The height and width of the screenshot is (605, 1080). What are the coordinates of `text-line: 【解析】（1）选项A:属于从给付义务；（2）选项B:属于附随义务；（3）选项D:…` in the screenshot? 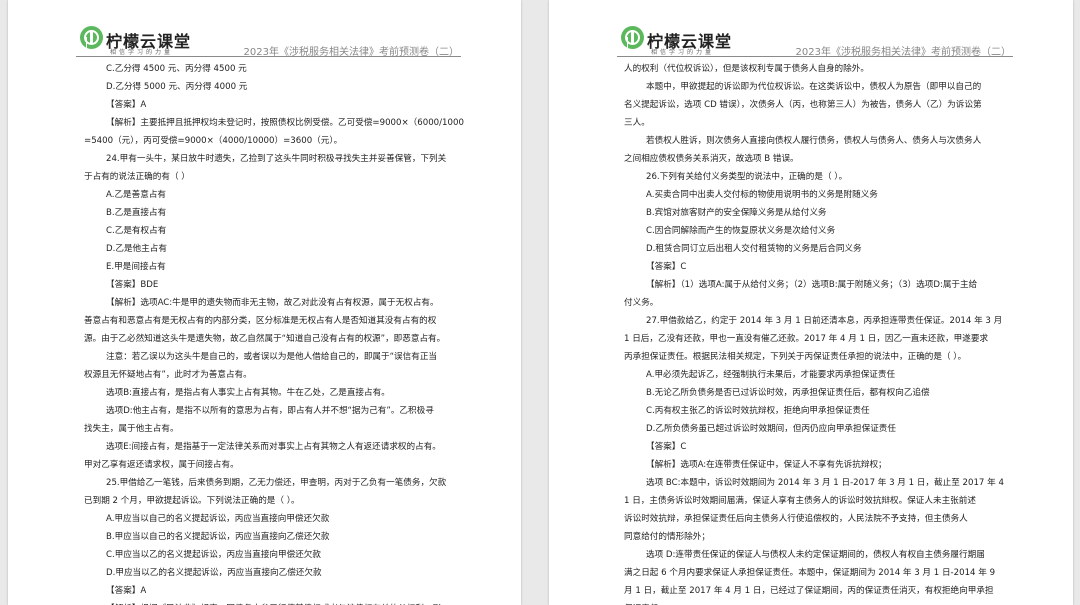 It's located at (812, 285).